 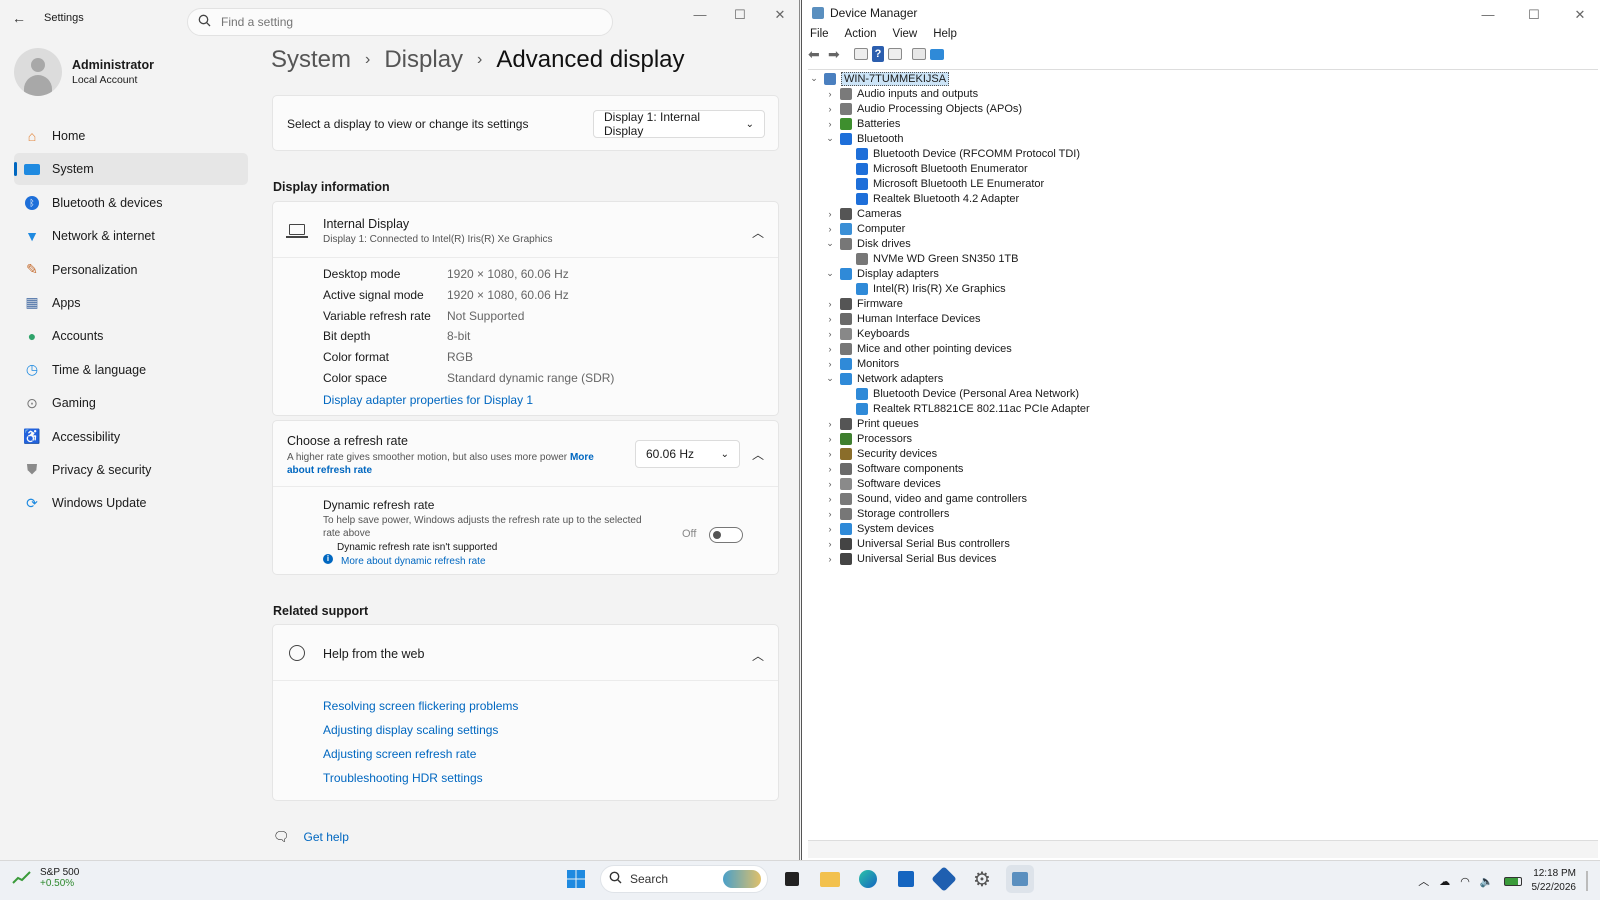 I want to click on nav-item-windows-update: ⟳ Windows Update, so click(x=131, y=503).